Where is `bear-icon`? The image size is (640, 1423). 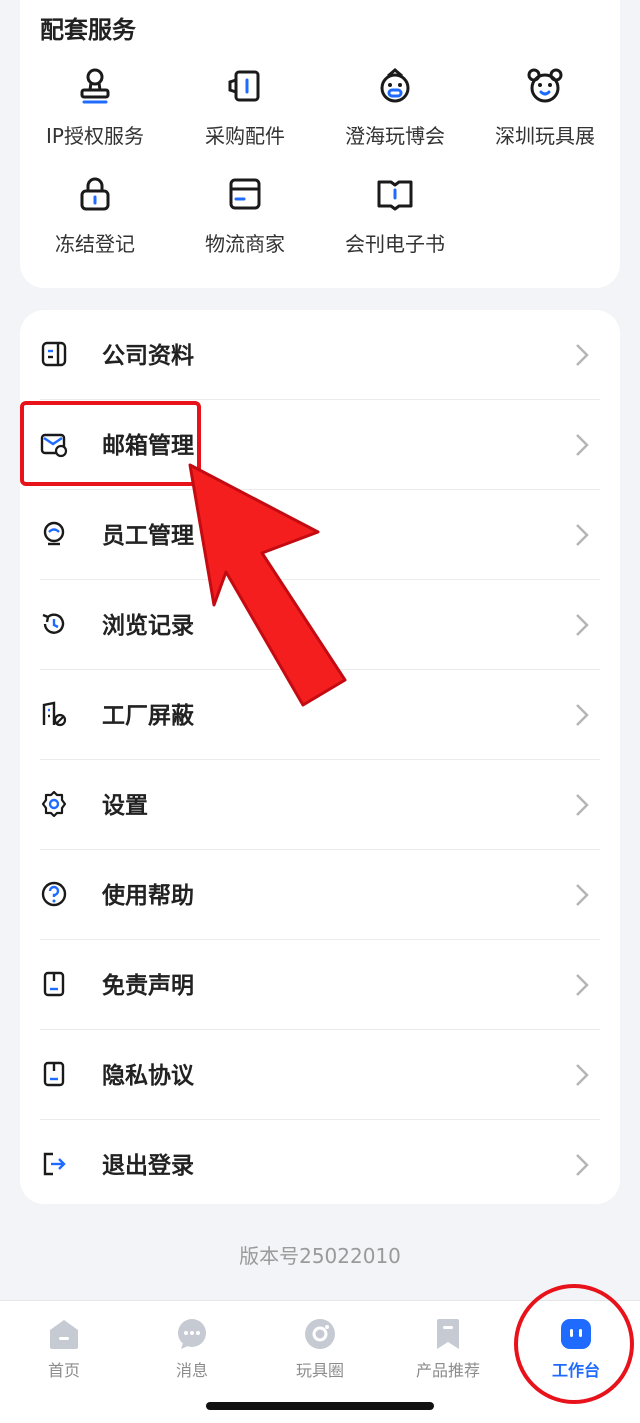 bear-icon is located at coordinates (545, 85).